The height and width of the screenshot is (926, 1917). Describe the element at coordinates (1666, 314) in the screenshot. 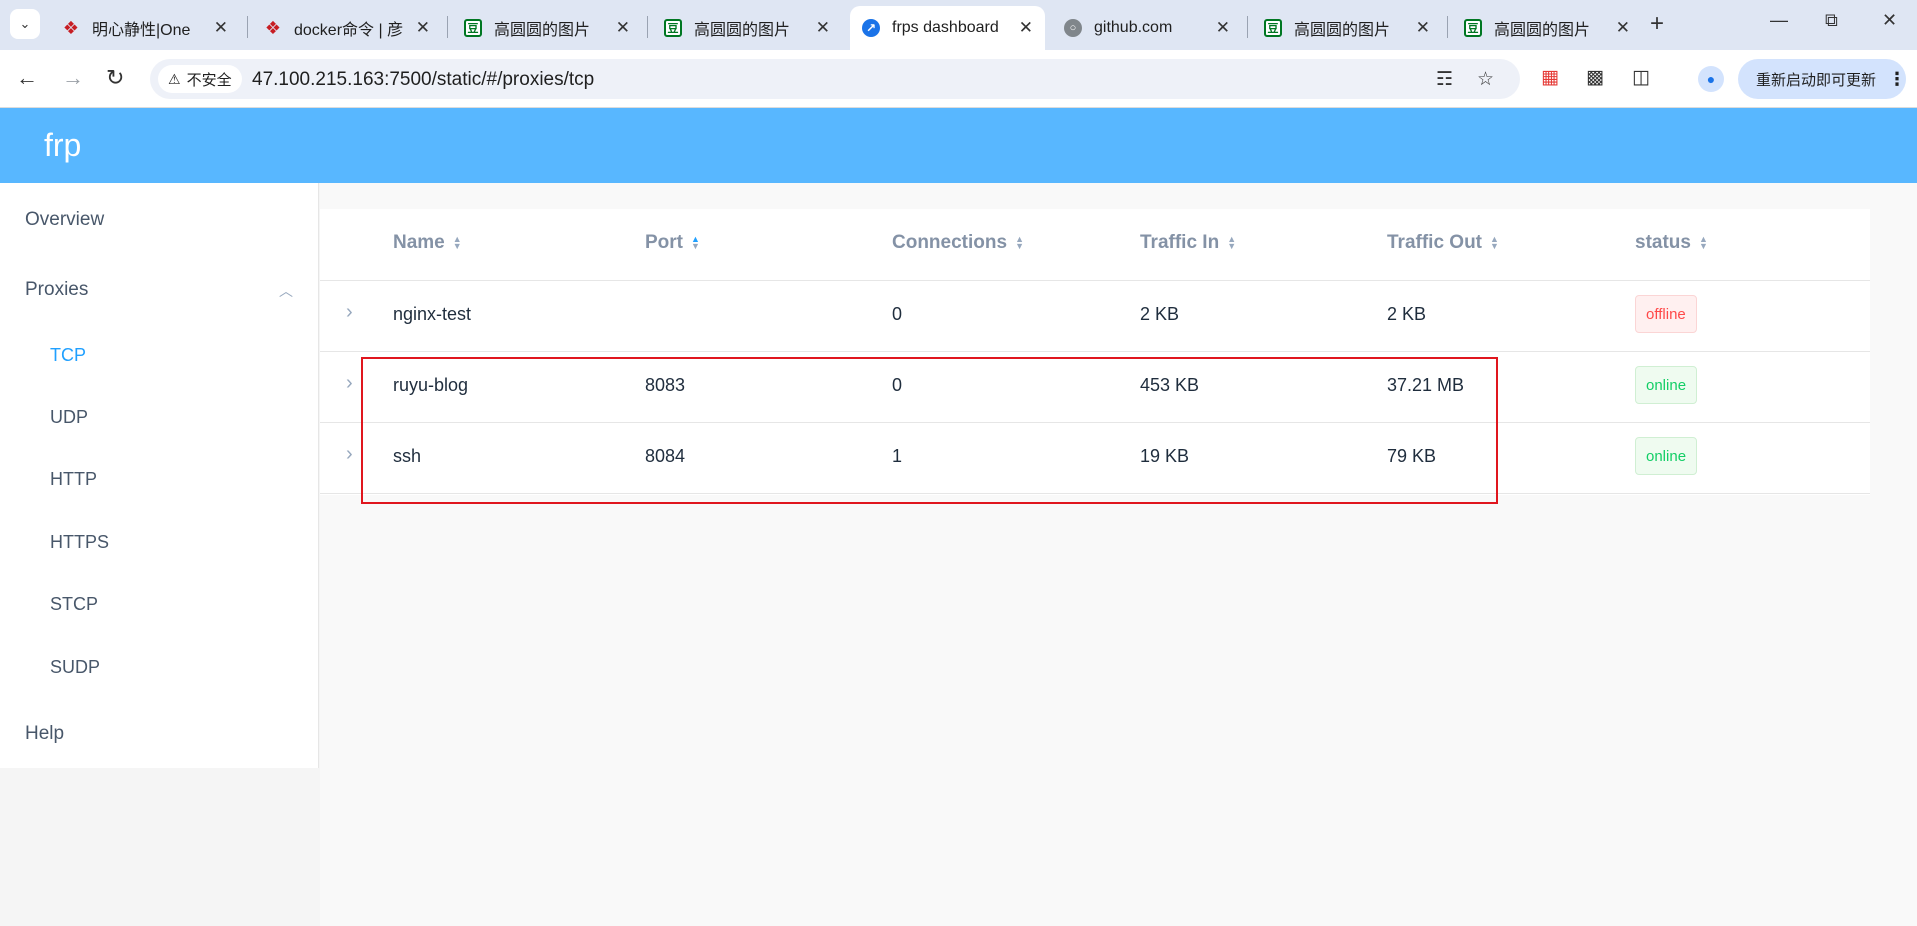

I see `status-badge: offline` at that location.